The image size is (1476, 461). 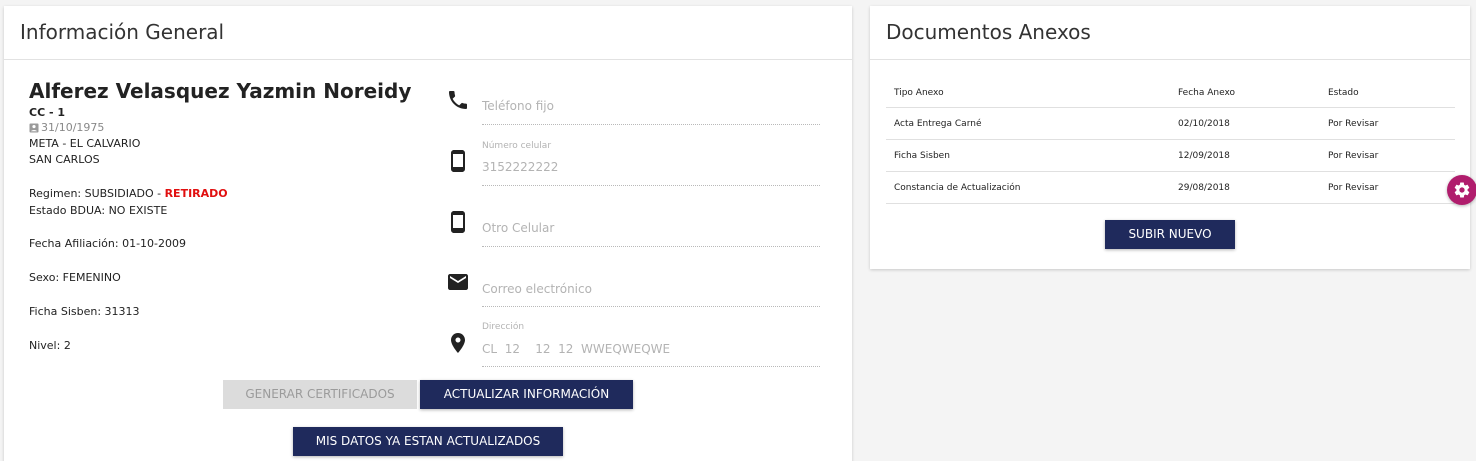 I want to click on cell-tipo: Ficha Sisben, so click(x=922, y=155).